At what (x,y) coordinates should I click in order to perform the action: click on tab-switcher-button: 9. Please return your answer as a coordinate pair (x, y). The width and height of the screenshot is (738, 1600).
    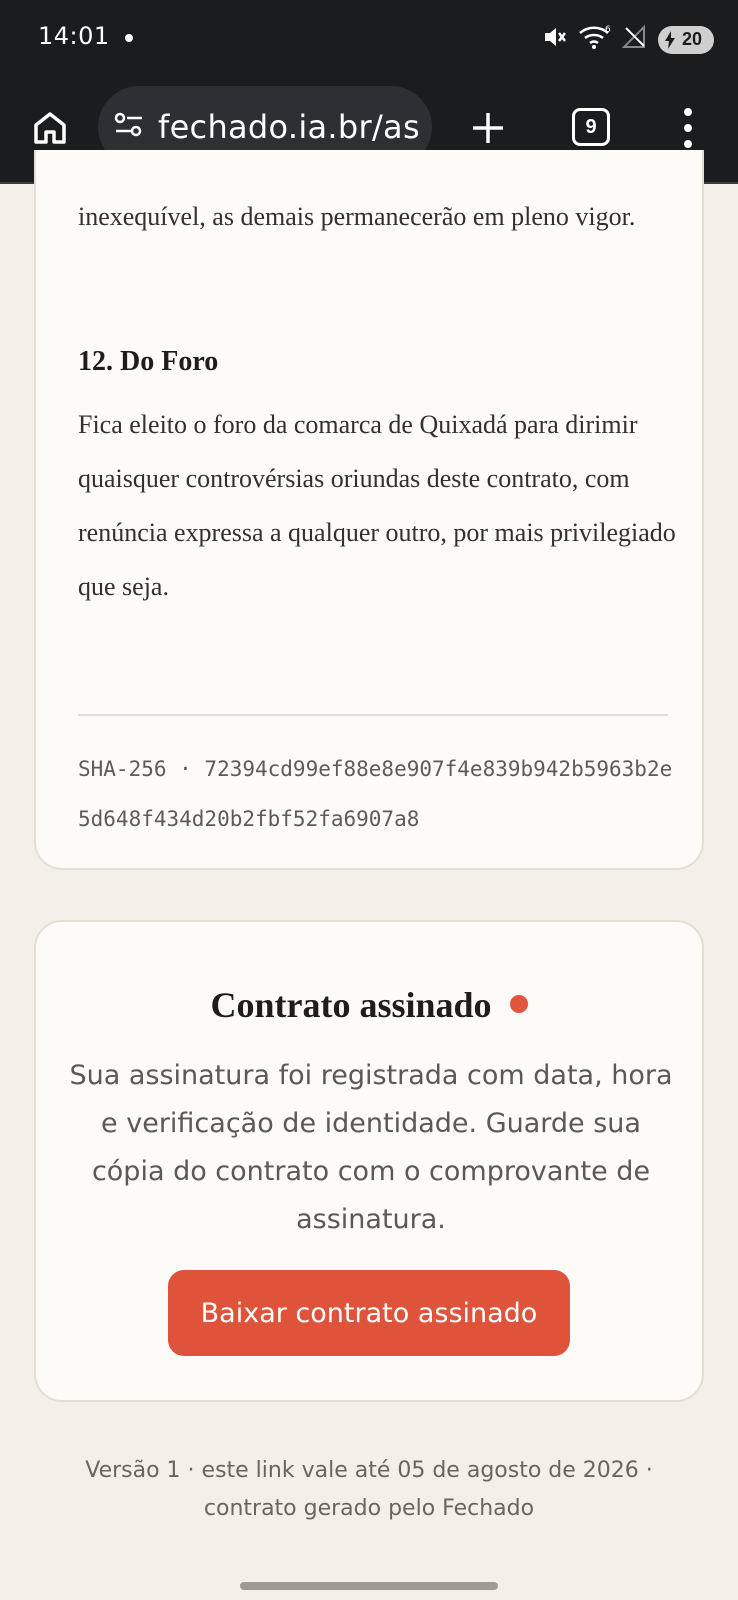
    Looking at the image, I should click on (591, 127).